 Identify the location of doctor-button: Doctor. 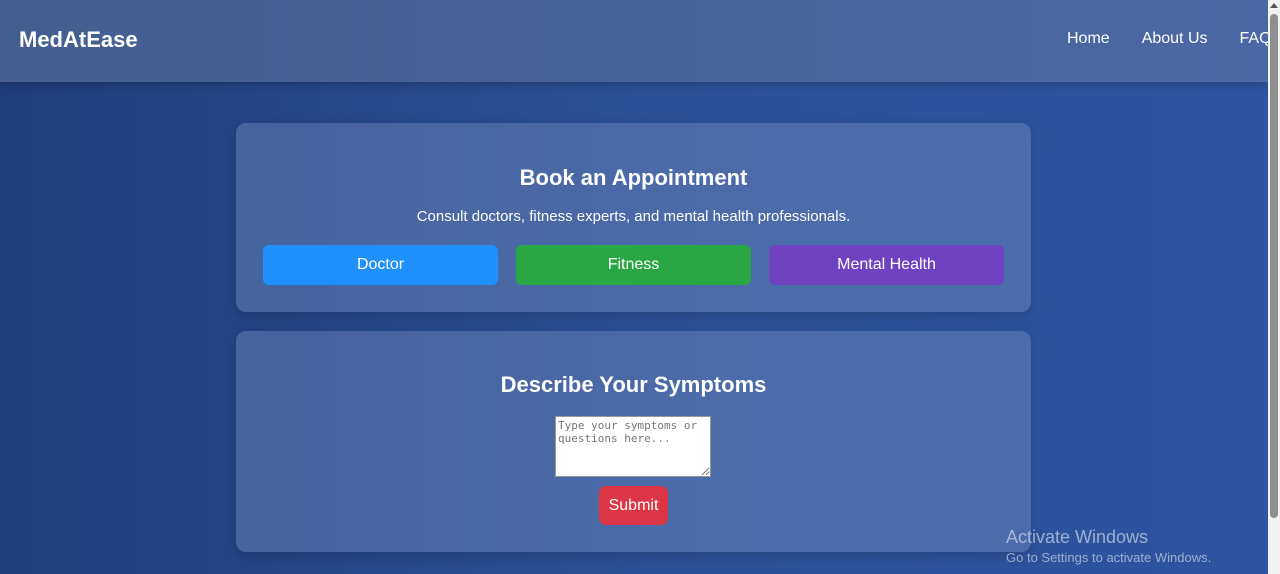
(380, 265).